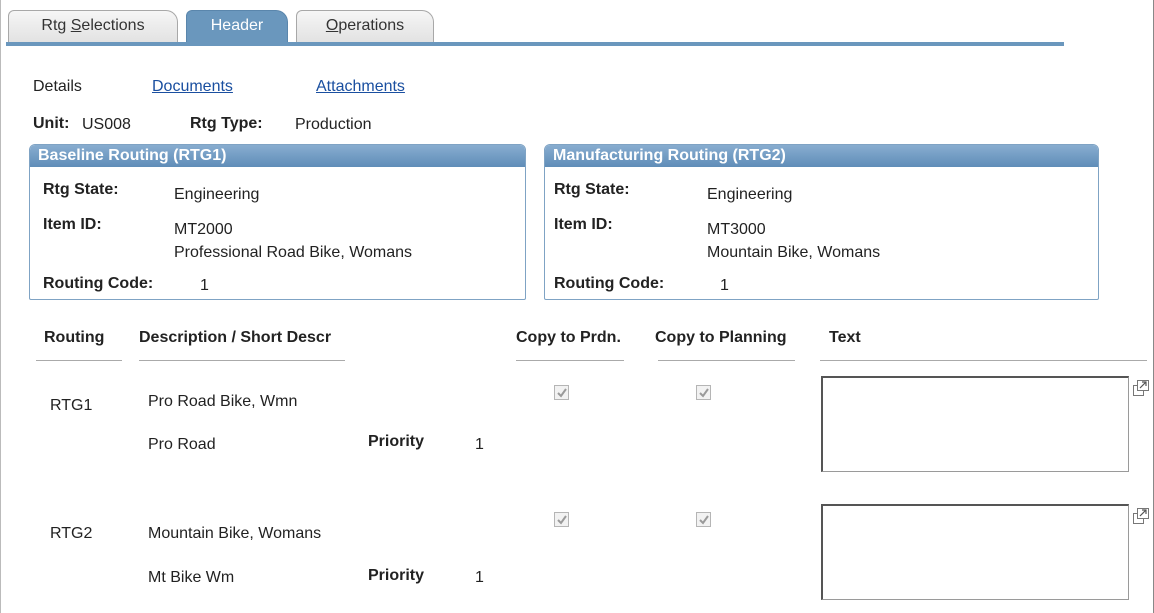 This screenshot has width=1154, height=613. I want to click on baseline-item-id-value: MT2000, so click(203, 229).